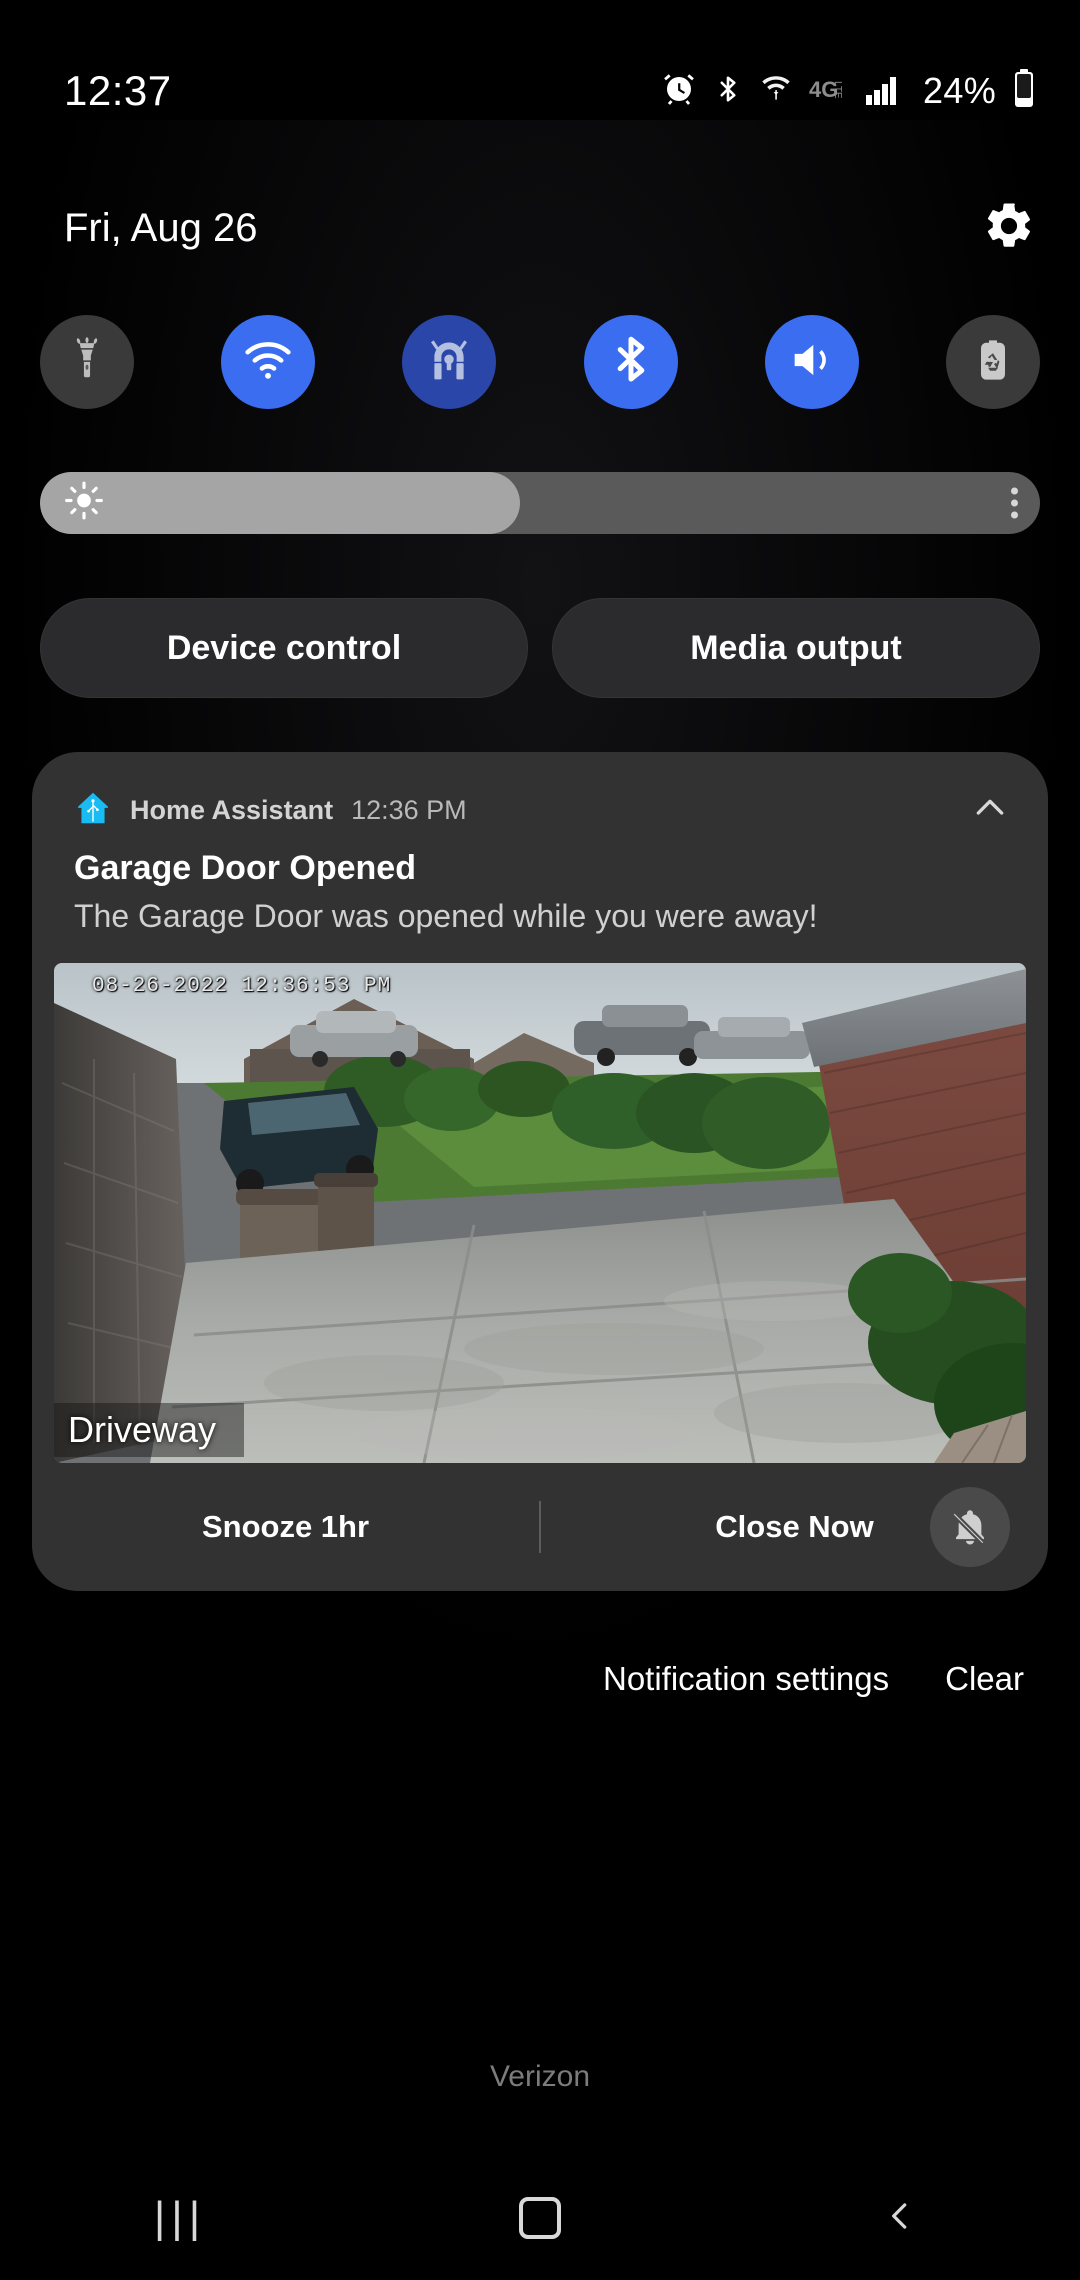 Image resolution: width=1080 pixels, height=2280 pixels. I want to click on notification-header: Home Assistant 12:36 PM, so click(540, 792).